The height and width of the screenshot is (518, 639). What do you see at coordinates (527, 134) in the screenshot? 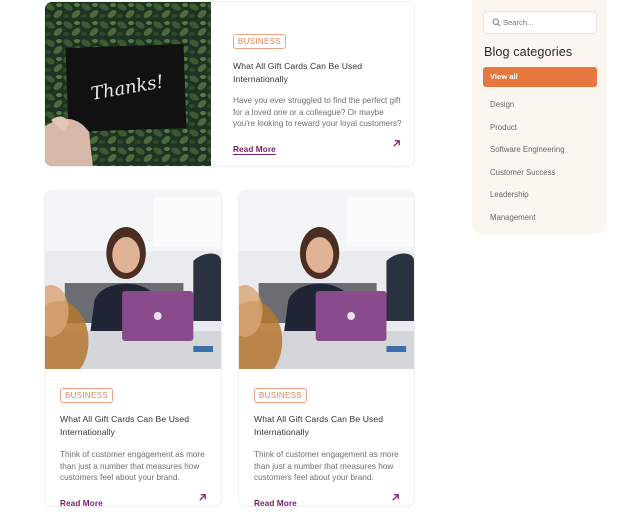
I see `category-item-product: Product` at bounding box center [527, 134].